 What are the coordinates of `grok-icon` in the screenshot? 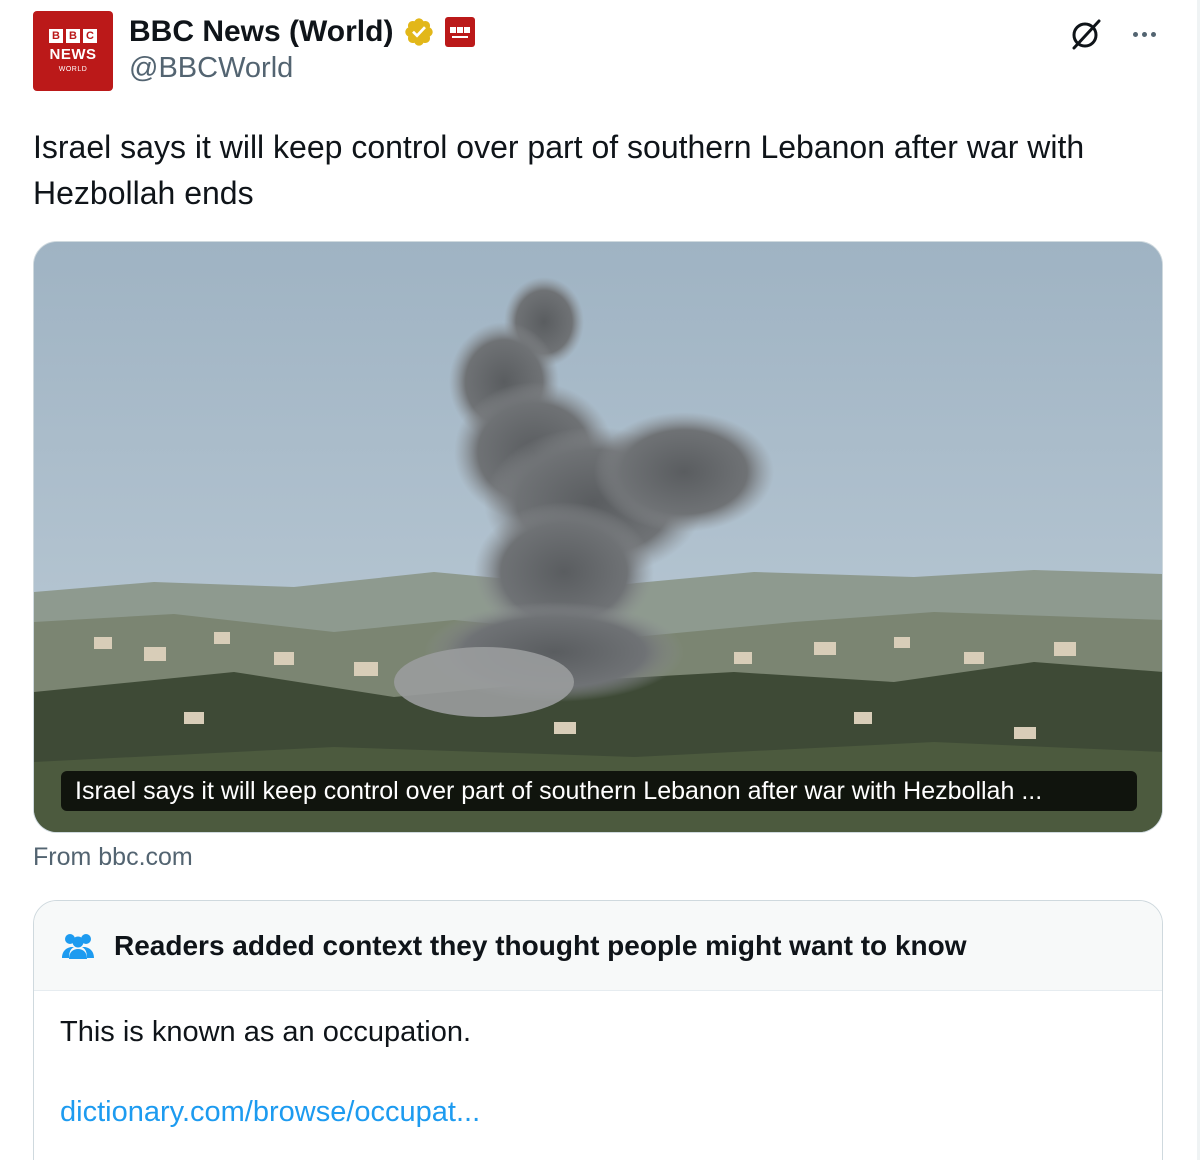 It's located at (1086, 34).